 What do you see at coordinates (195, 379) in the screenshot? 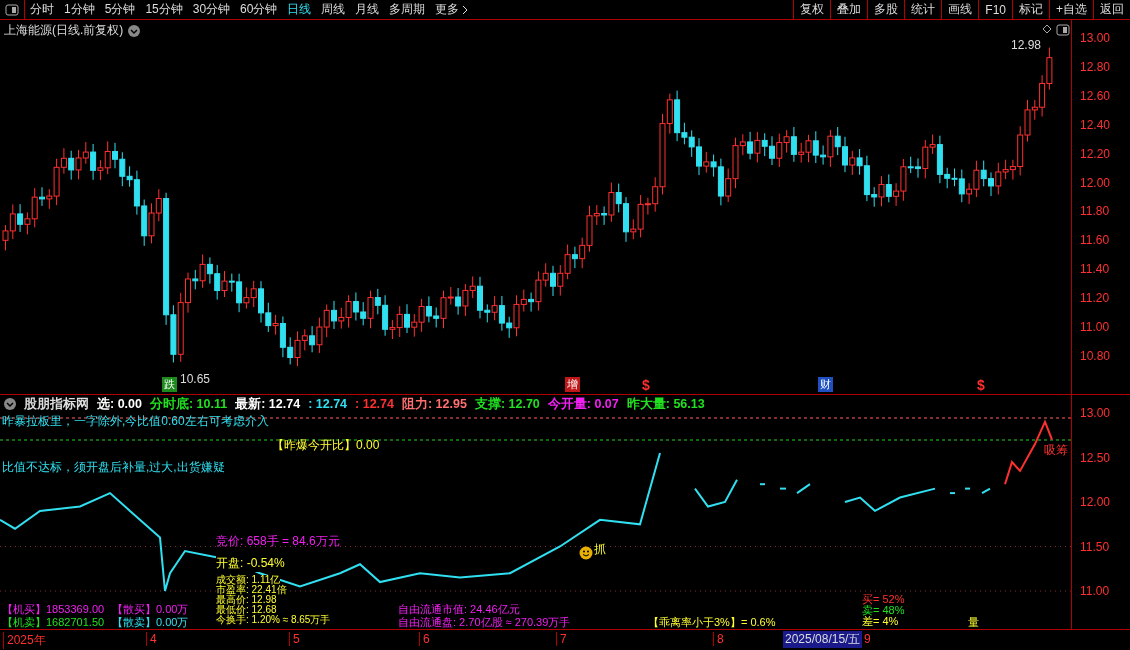
I see `low-price-label: 10.65` at bounding box center [195, 379].